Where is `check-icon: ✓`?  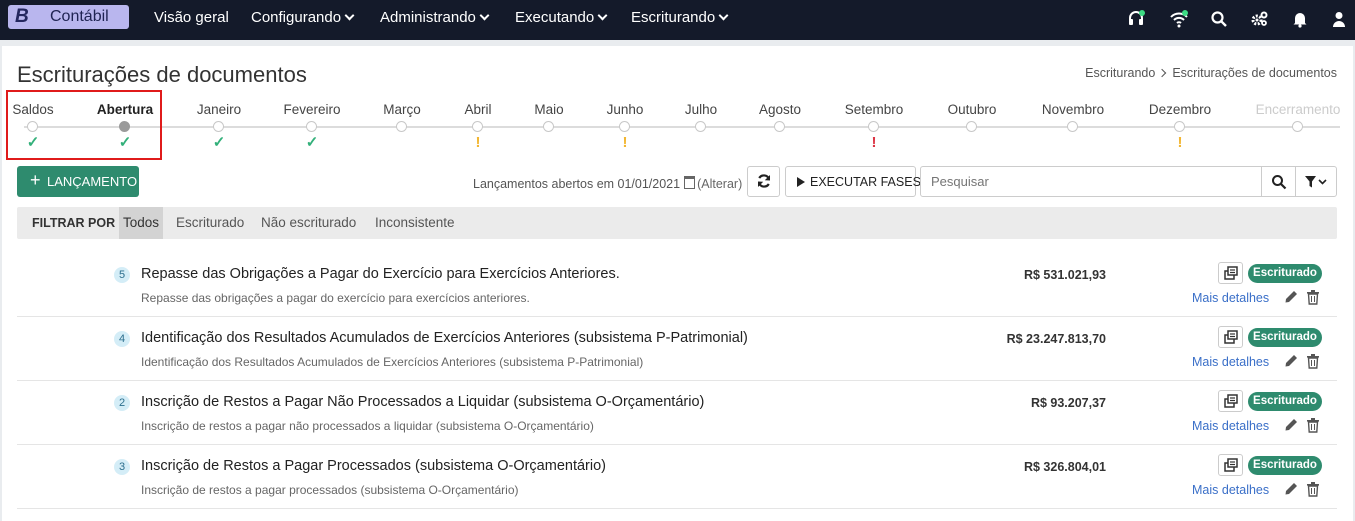
check-icon: ✓ is located at coordinates (219, 142).